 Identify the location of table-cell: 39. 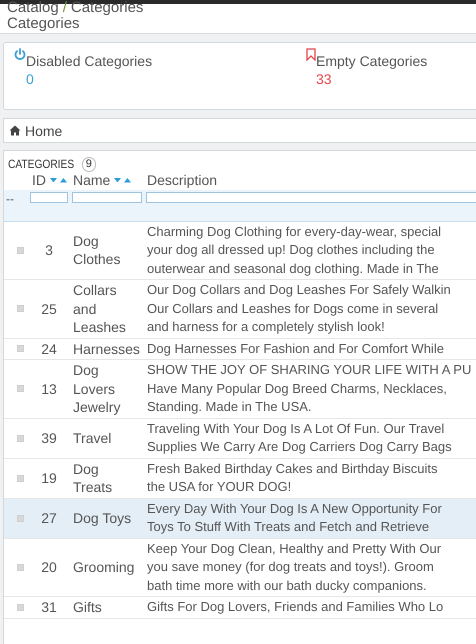
(49, 438).